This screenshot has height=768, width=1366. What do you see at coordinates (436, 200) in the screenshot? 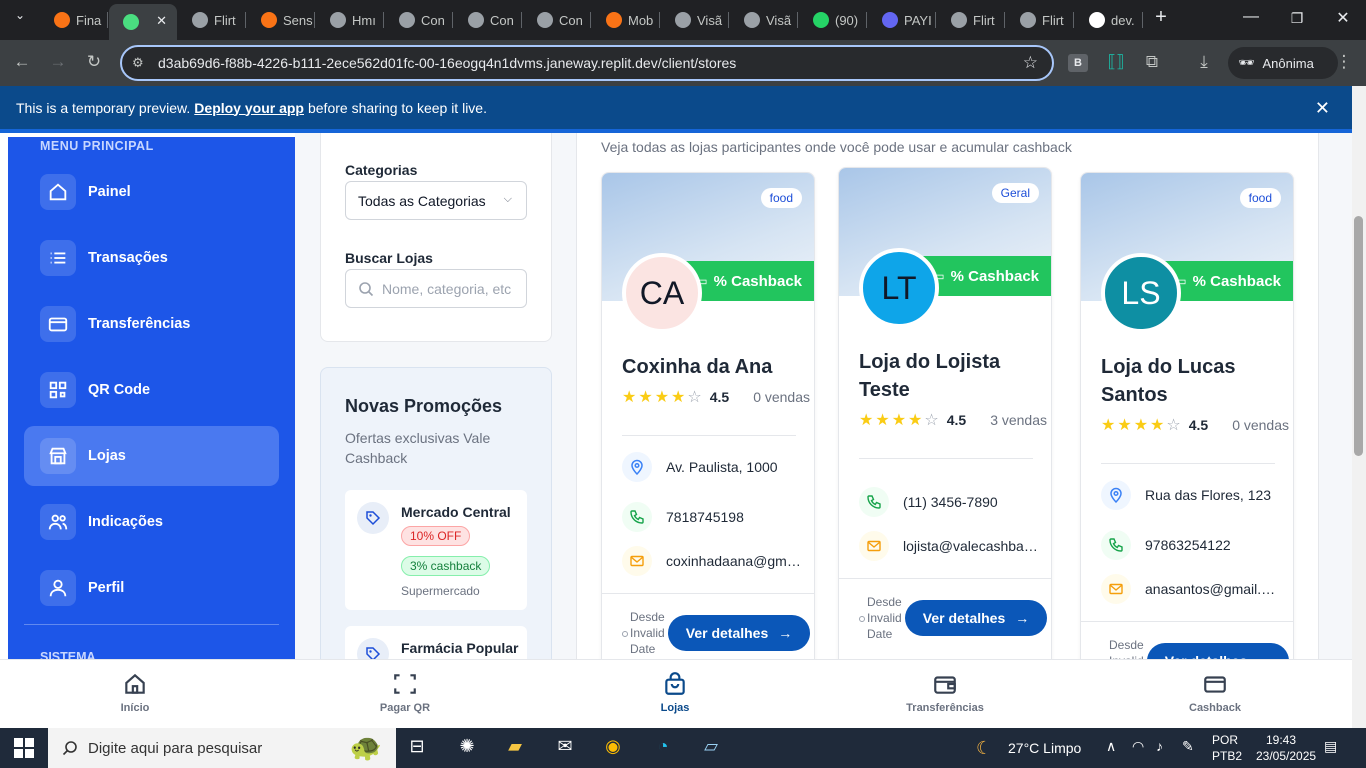
I see `categories-select: Todas as Categorias ⌵` at bounding box center [436, 200].